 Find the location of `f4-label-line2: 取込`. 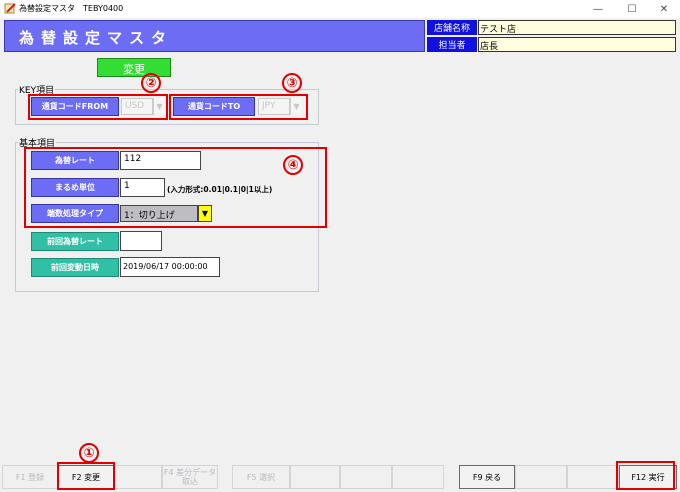

f4-label-line2: 取込 is located at coordinates (190, 481).